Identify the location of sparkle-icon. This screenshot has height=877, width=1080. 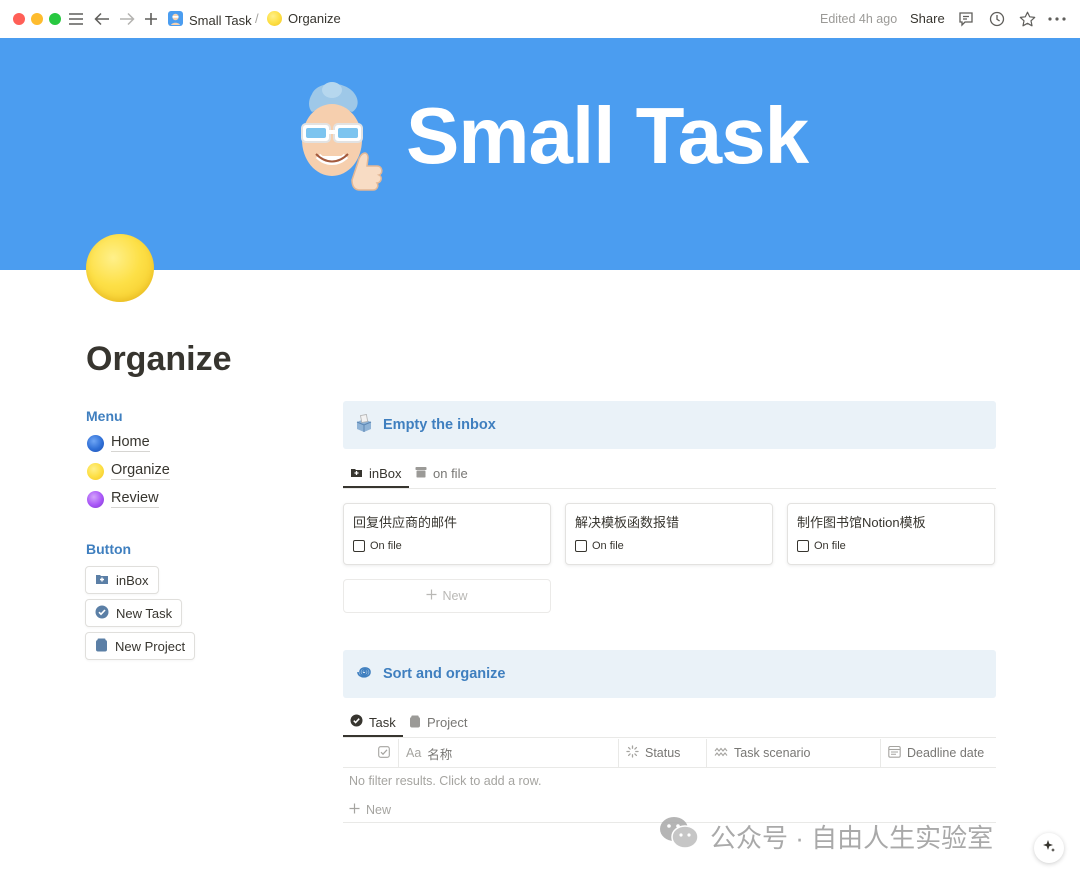
(1049, 848).